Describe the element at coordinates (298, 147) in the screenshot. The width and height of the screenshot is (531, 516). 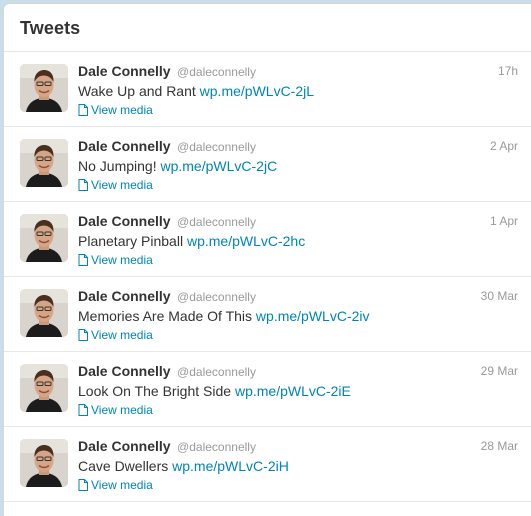
I see `tweet-header: Dale Connelly @daleconnelly 2 Apr` at that location.